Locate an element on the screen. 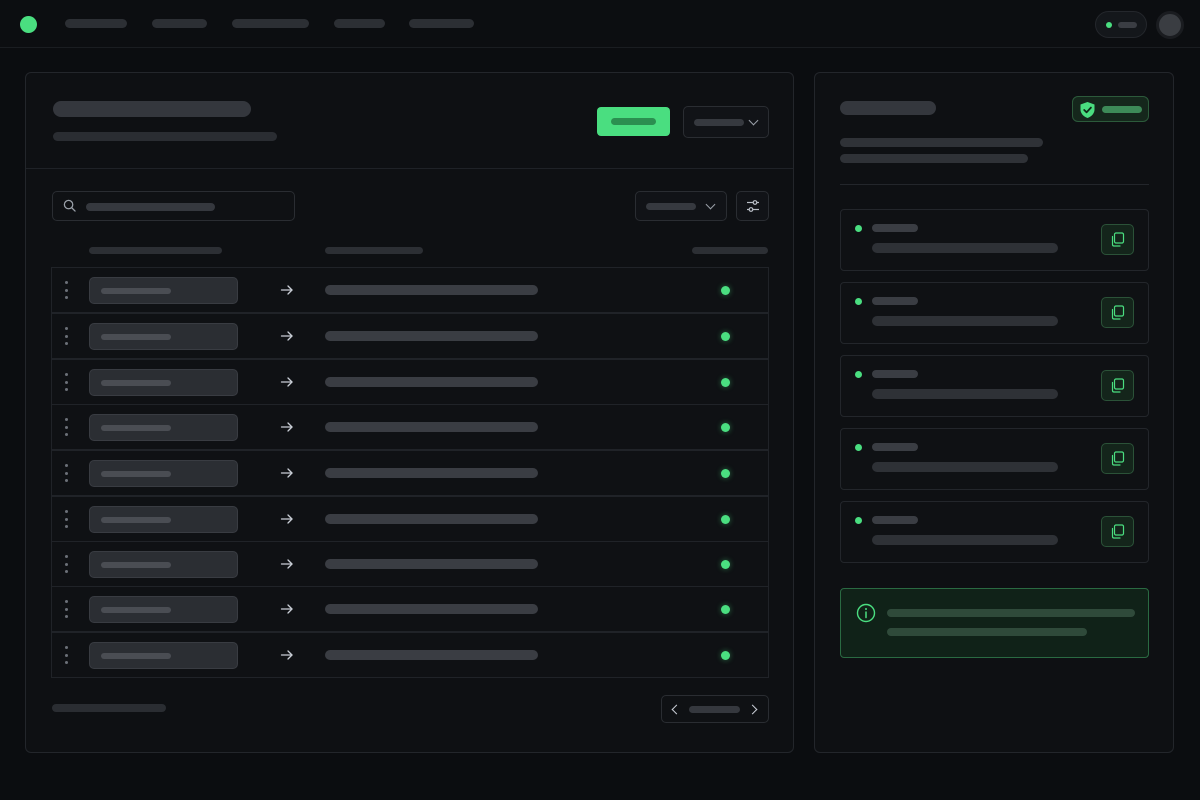  chevron-right-icon is located at coordinates (752, 709).